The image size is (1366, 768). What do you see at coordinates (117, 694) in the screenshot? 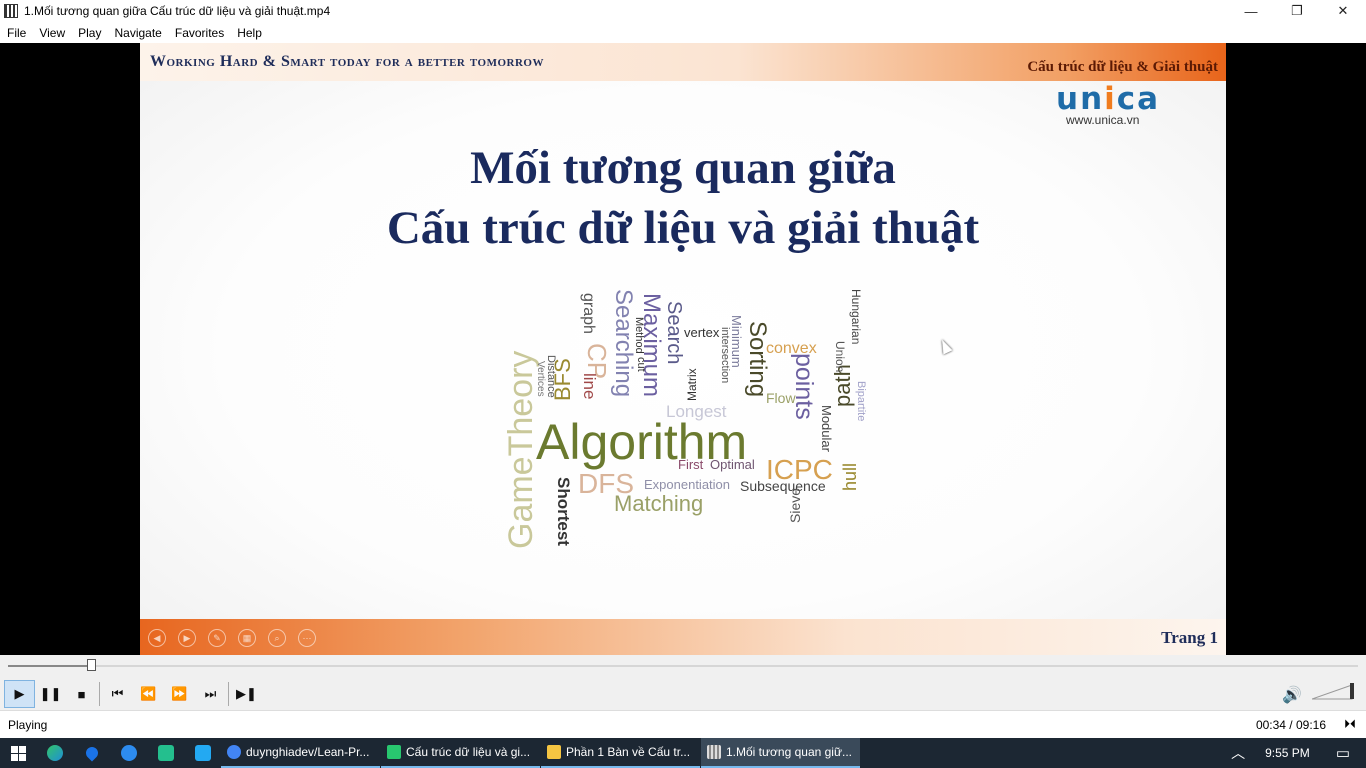
I see `previous-button: ⏮` at bounding box center [117, 694].